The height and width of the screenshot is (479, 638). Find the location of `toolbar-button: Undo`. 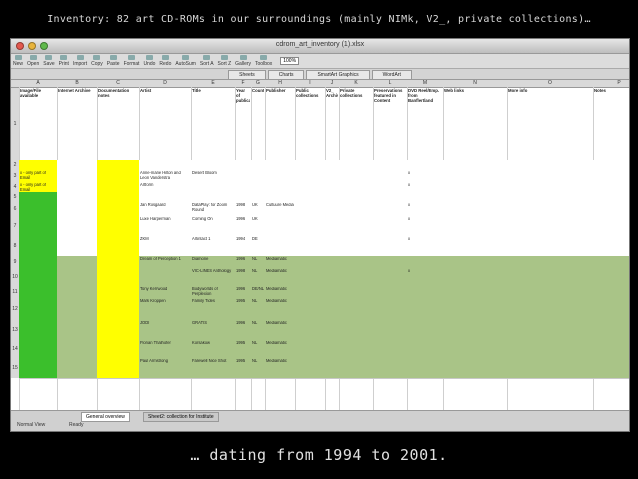

toolbar-button: Undo is located at coordinates (149, 61).